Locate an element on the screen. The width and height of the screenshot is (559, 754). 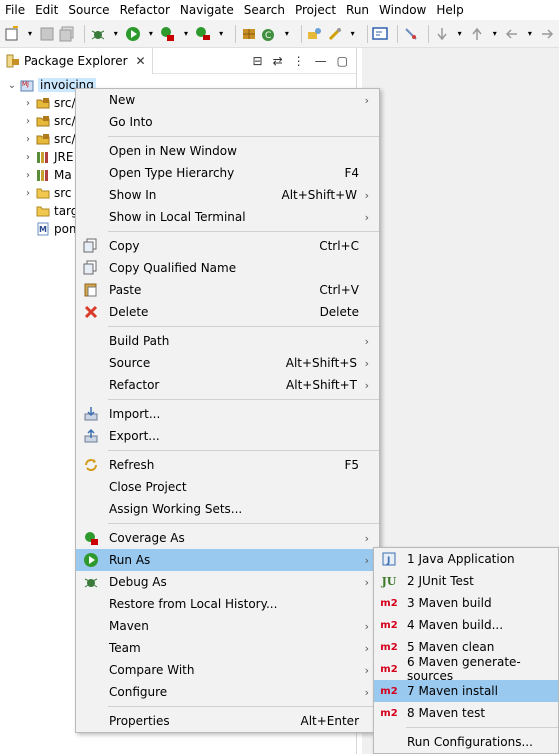
save-icon is located at coordinates (47, 34).